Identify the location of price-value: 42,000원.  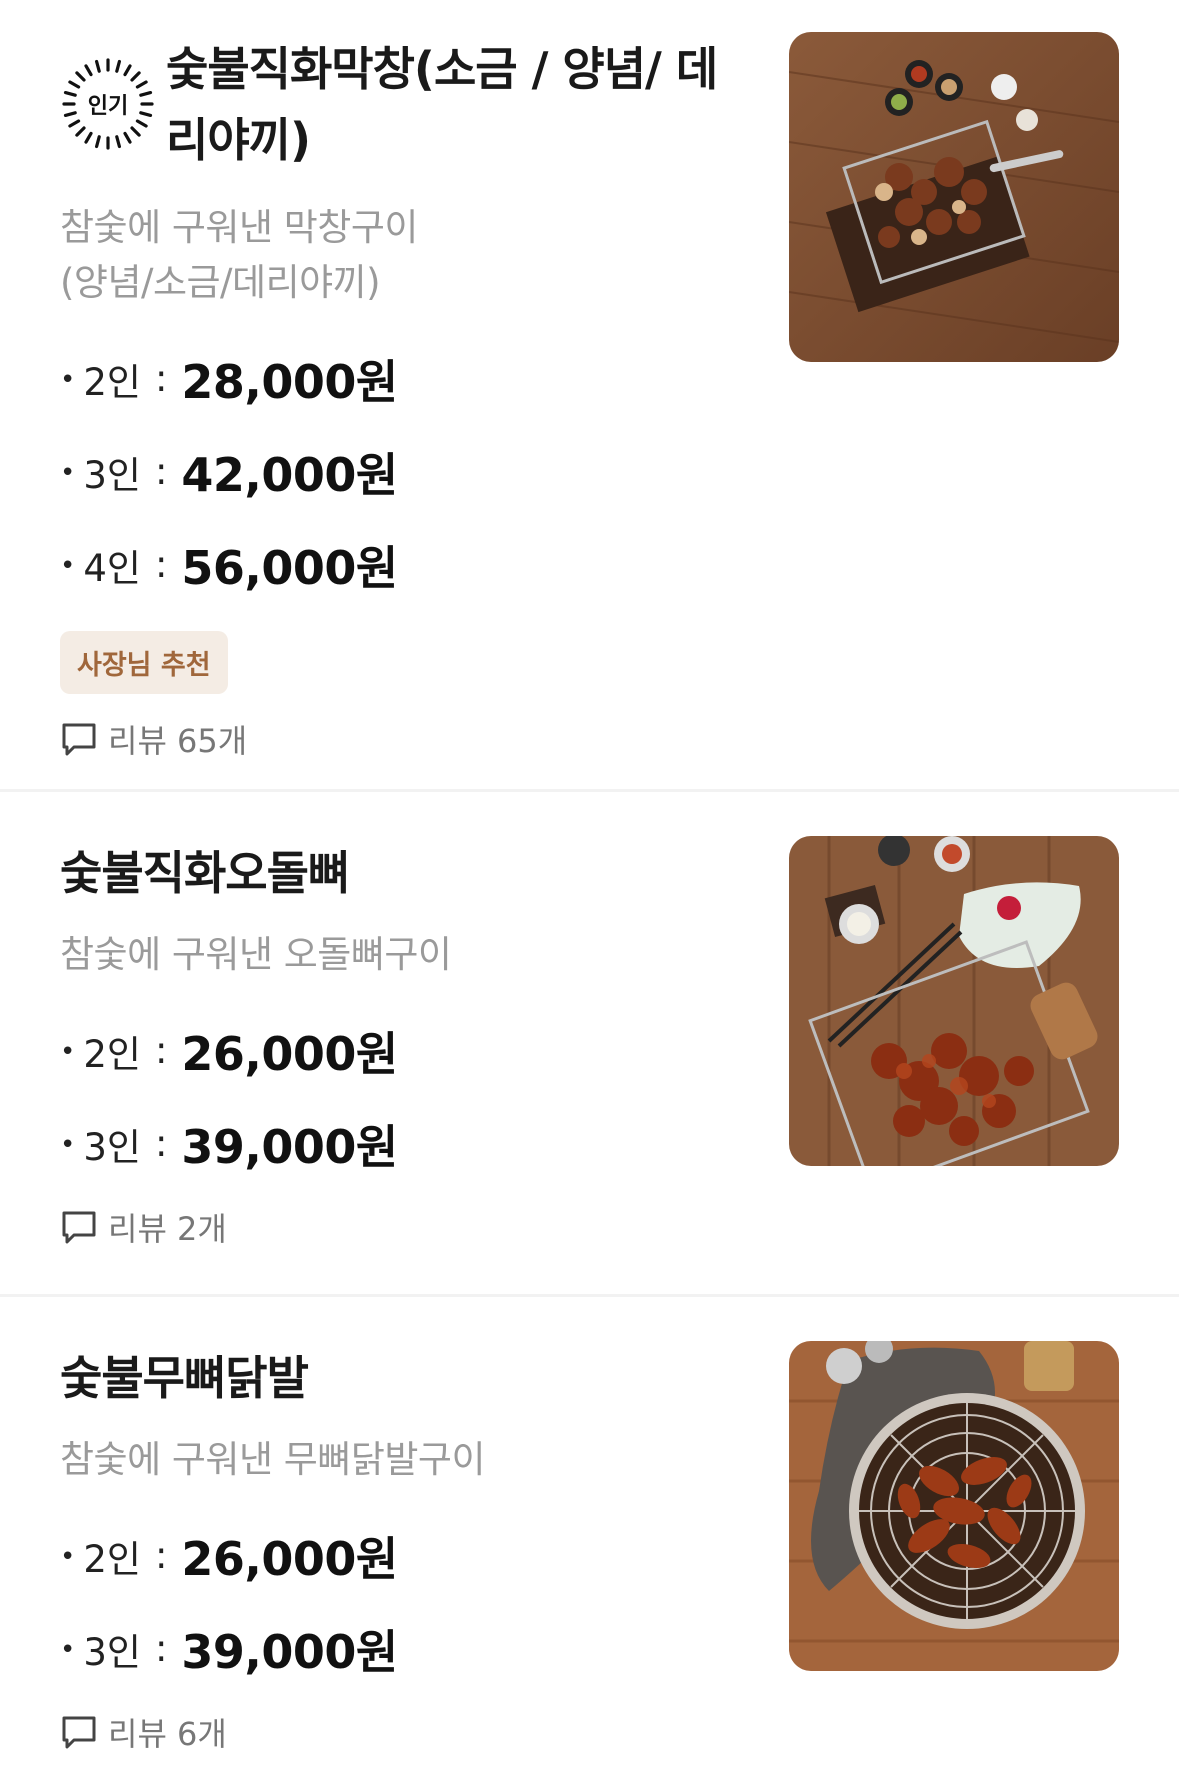
(289, 474).